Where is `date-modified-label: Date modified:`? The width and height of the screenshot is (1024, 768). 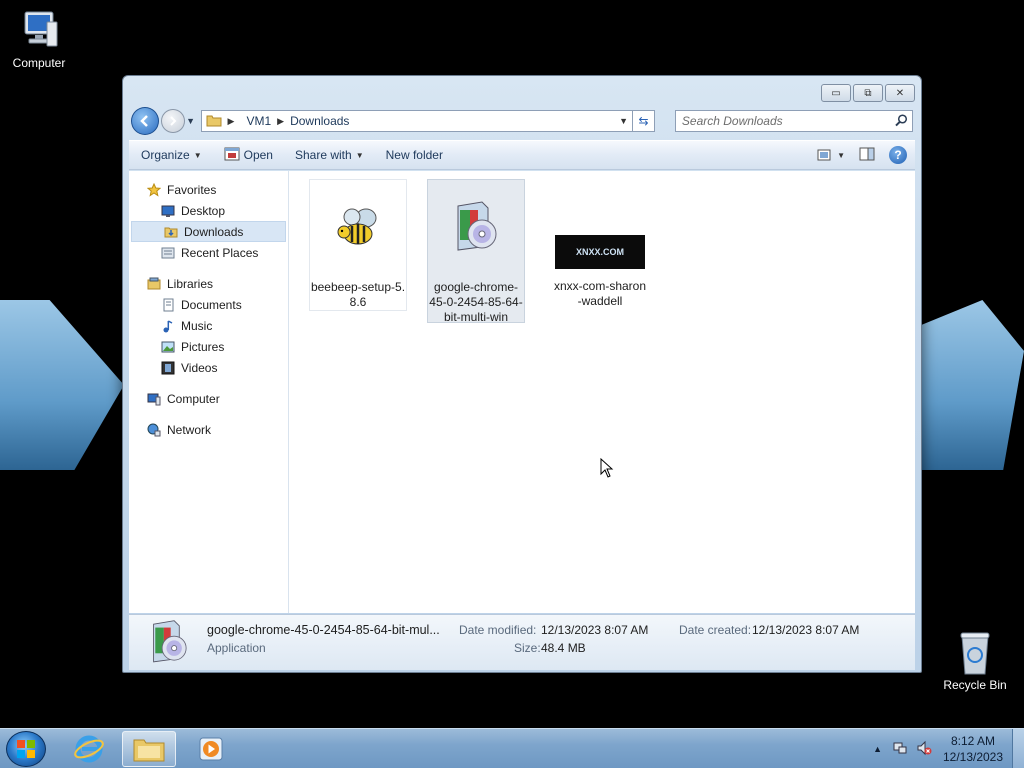
date-modified-label: Date modified: is located at coordinates (498, 630).